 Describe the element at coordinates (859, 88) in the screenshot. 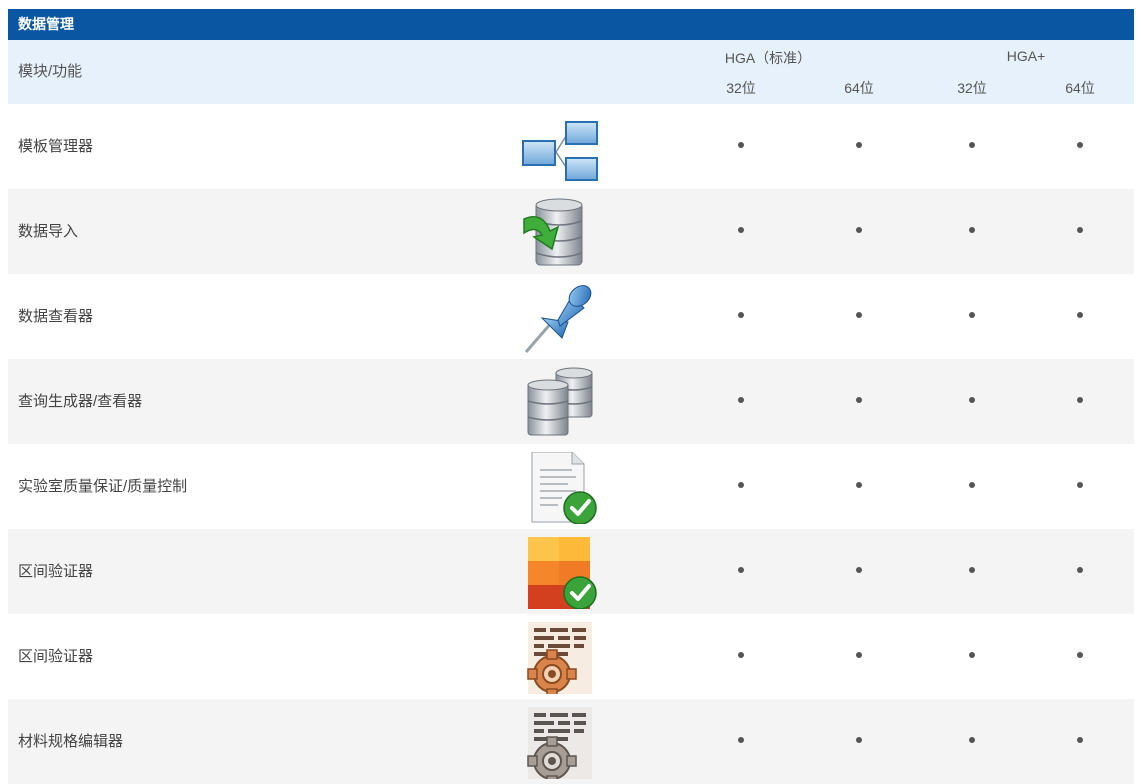

I see `hga-standard-64bit-header: 64位` at that location.